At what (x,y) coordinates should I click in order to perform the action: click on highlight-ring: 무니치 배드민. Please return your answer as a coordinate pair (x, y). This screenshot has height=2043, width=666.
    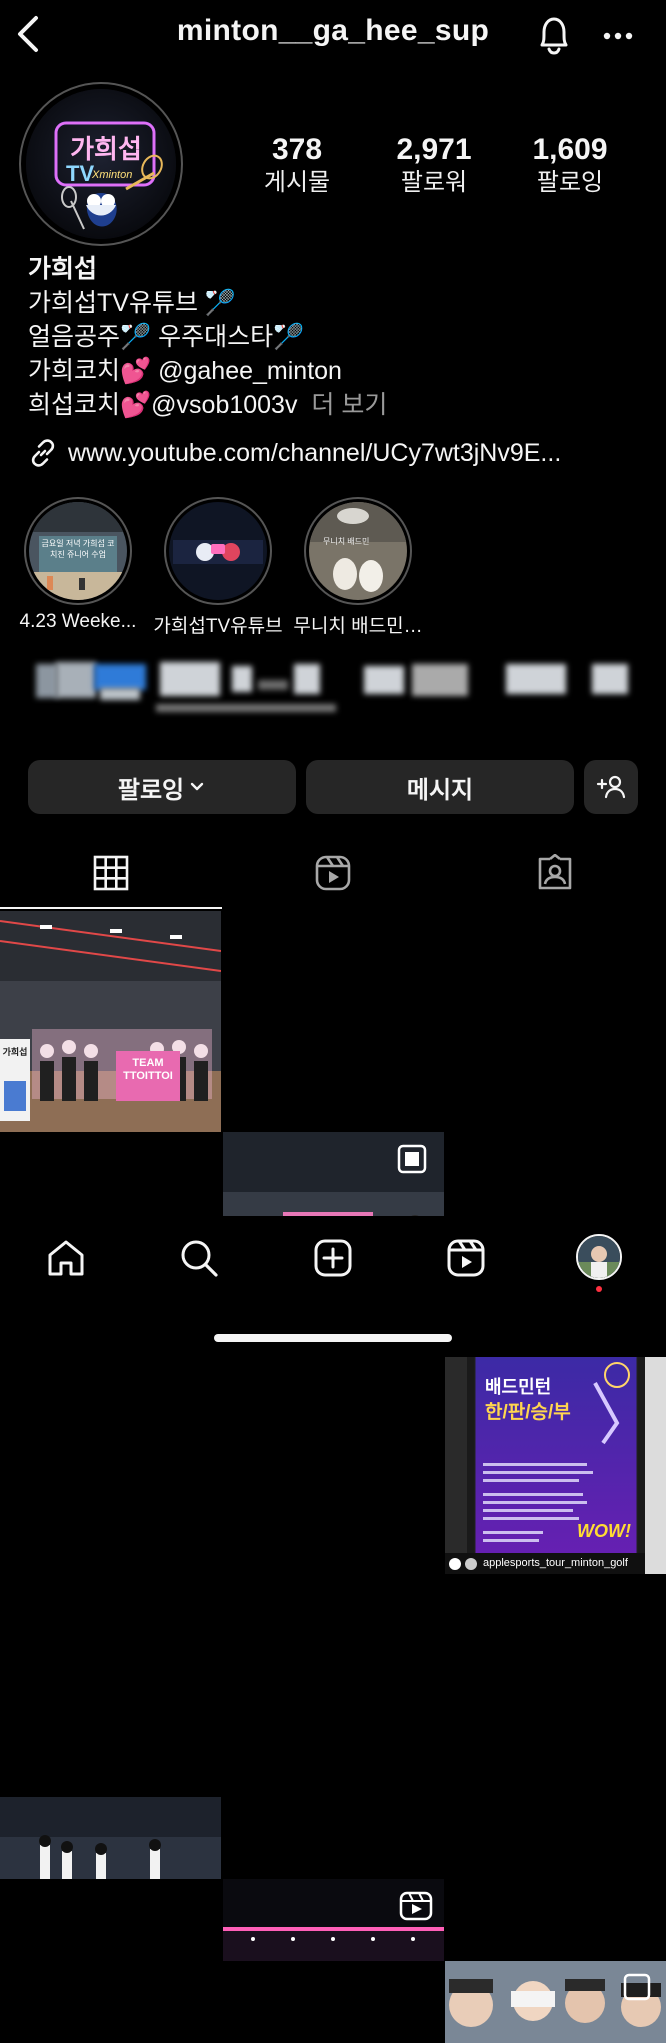
    Looking at the image, I should click on (358, 551).